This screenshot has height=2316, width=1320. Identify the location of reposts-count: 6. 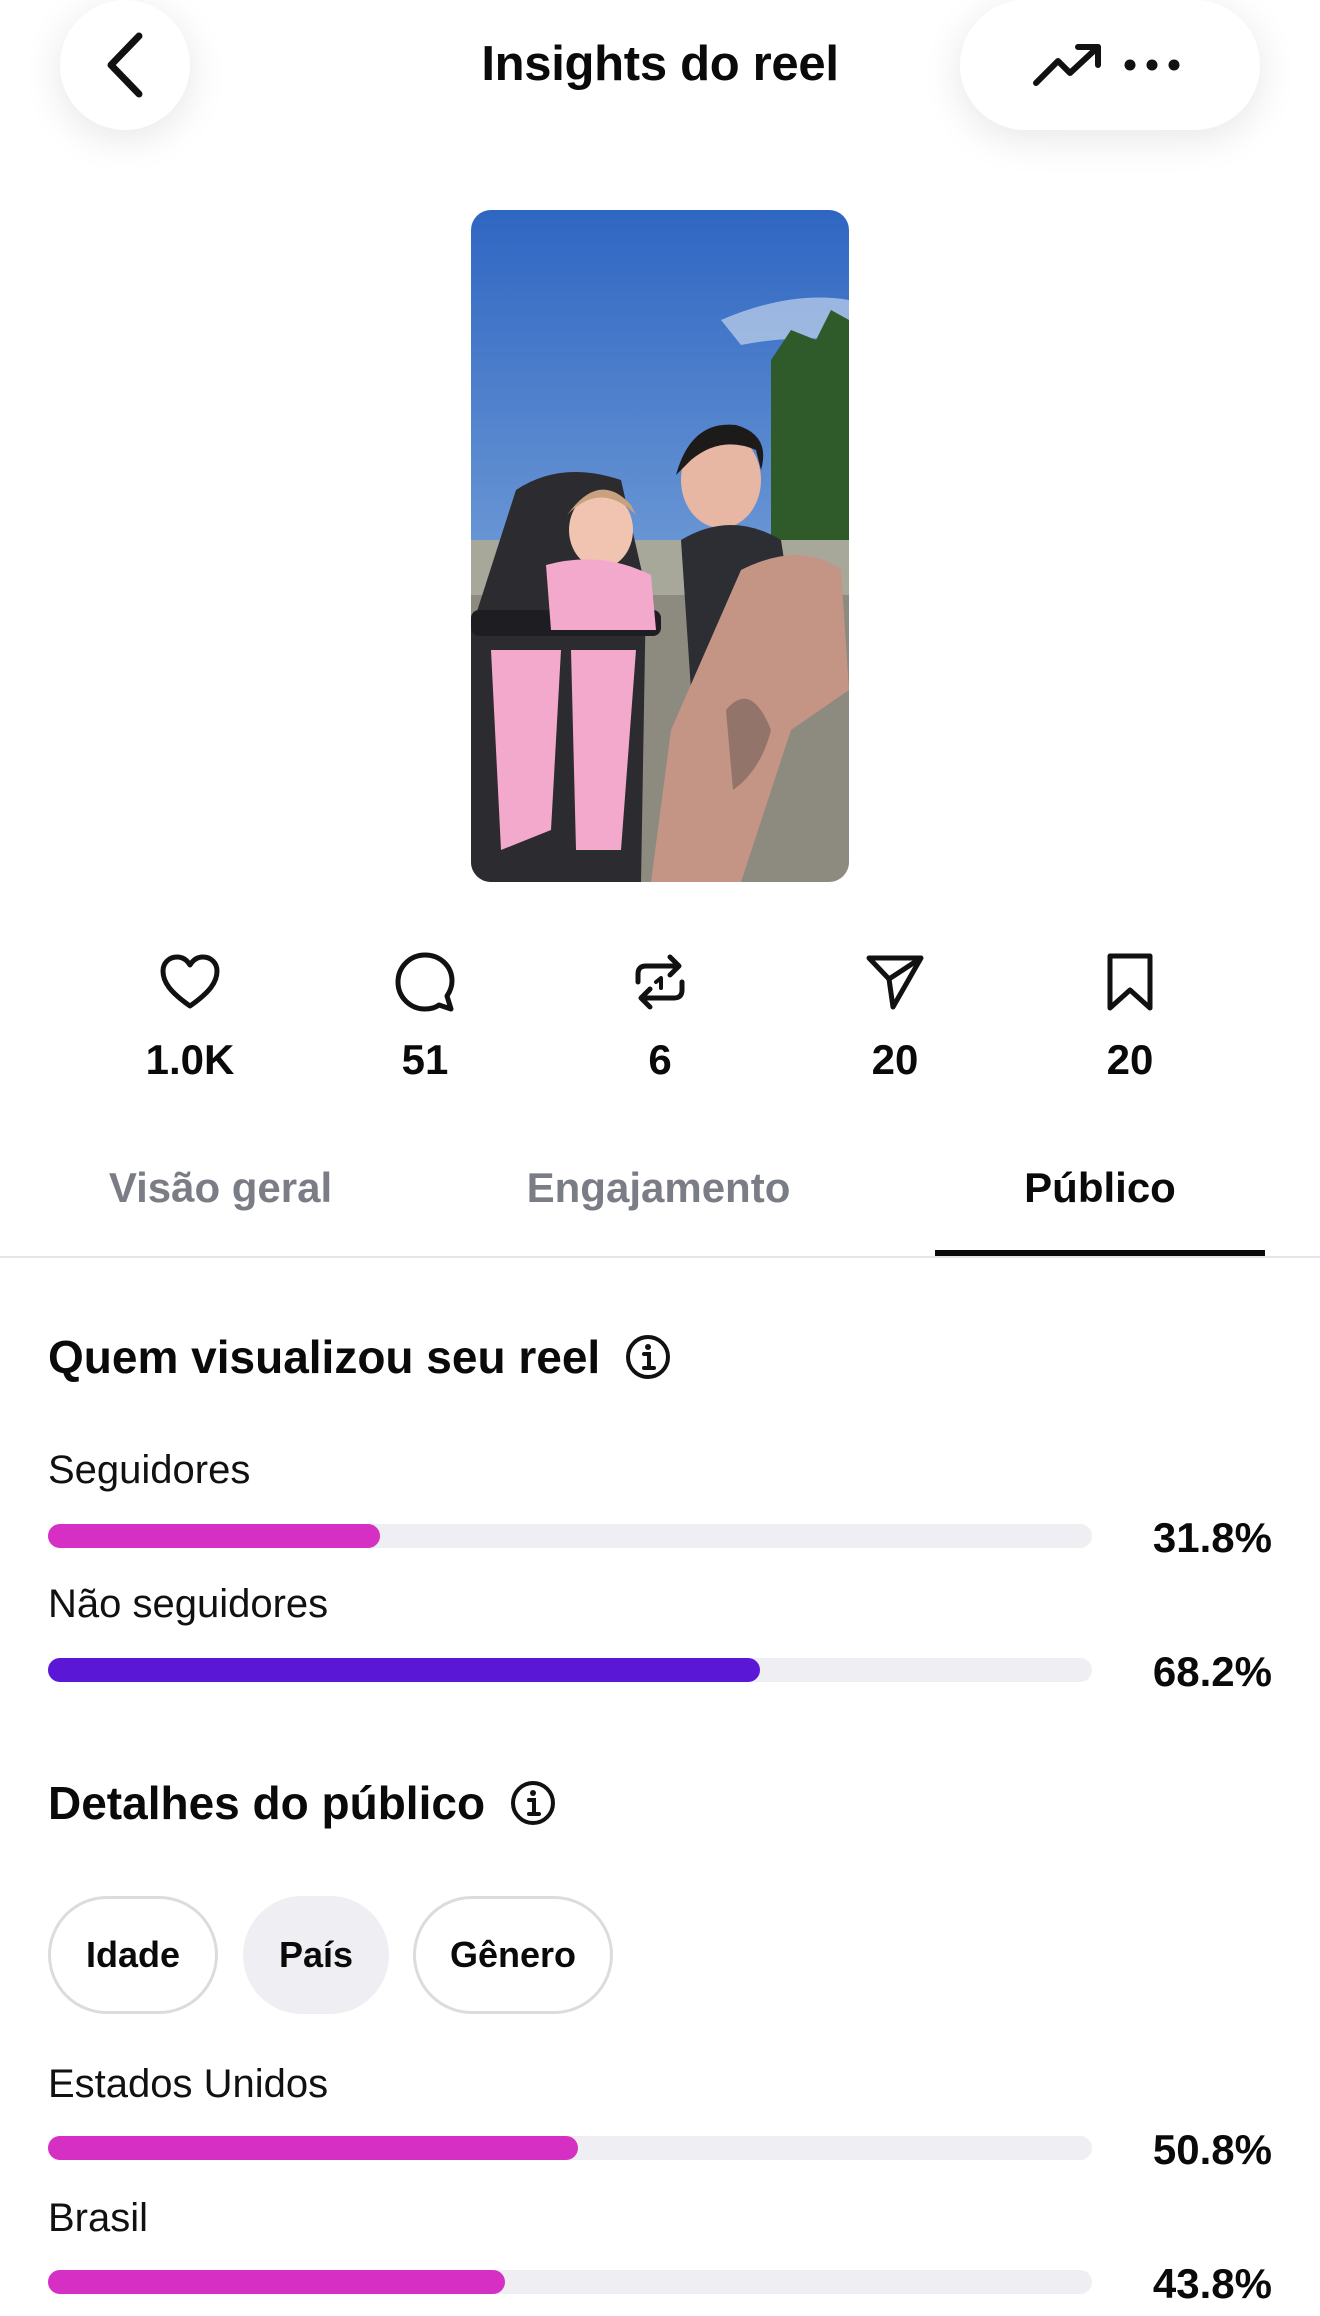
(660, 1059).